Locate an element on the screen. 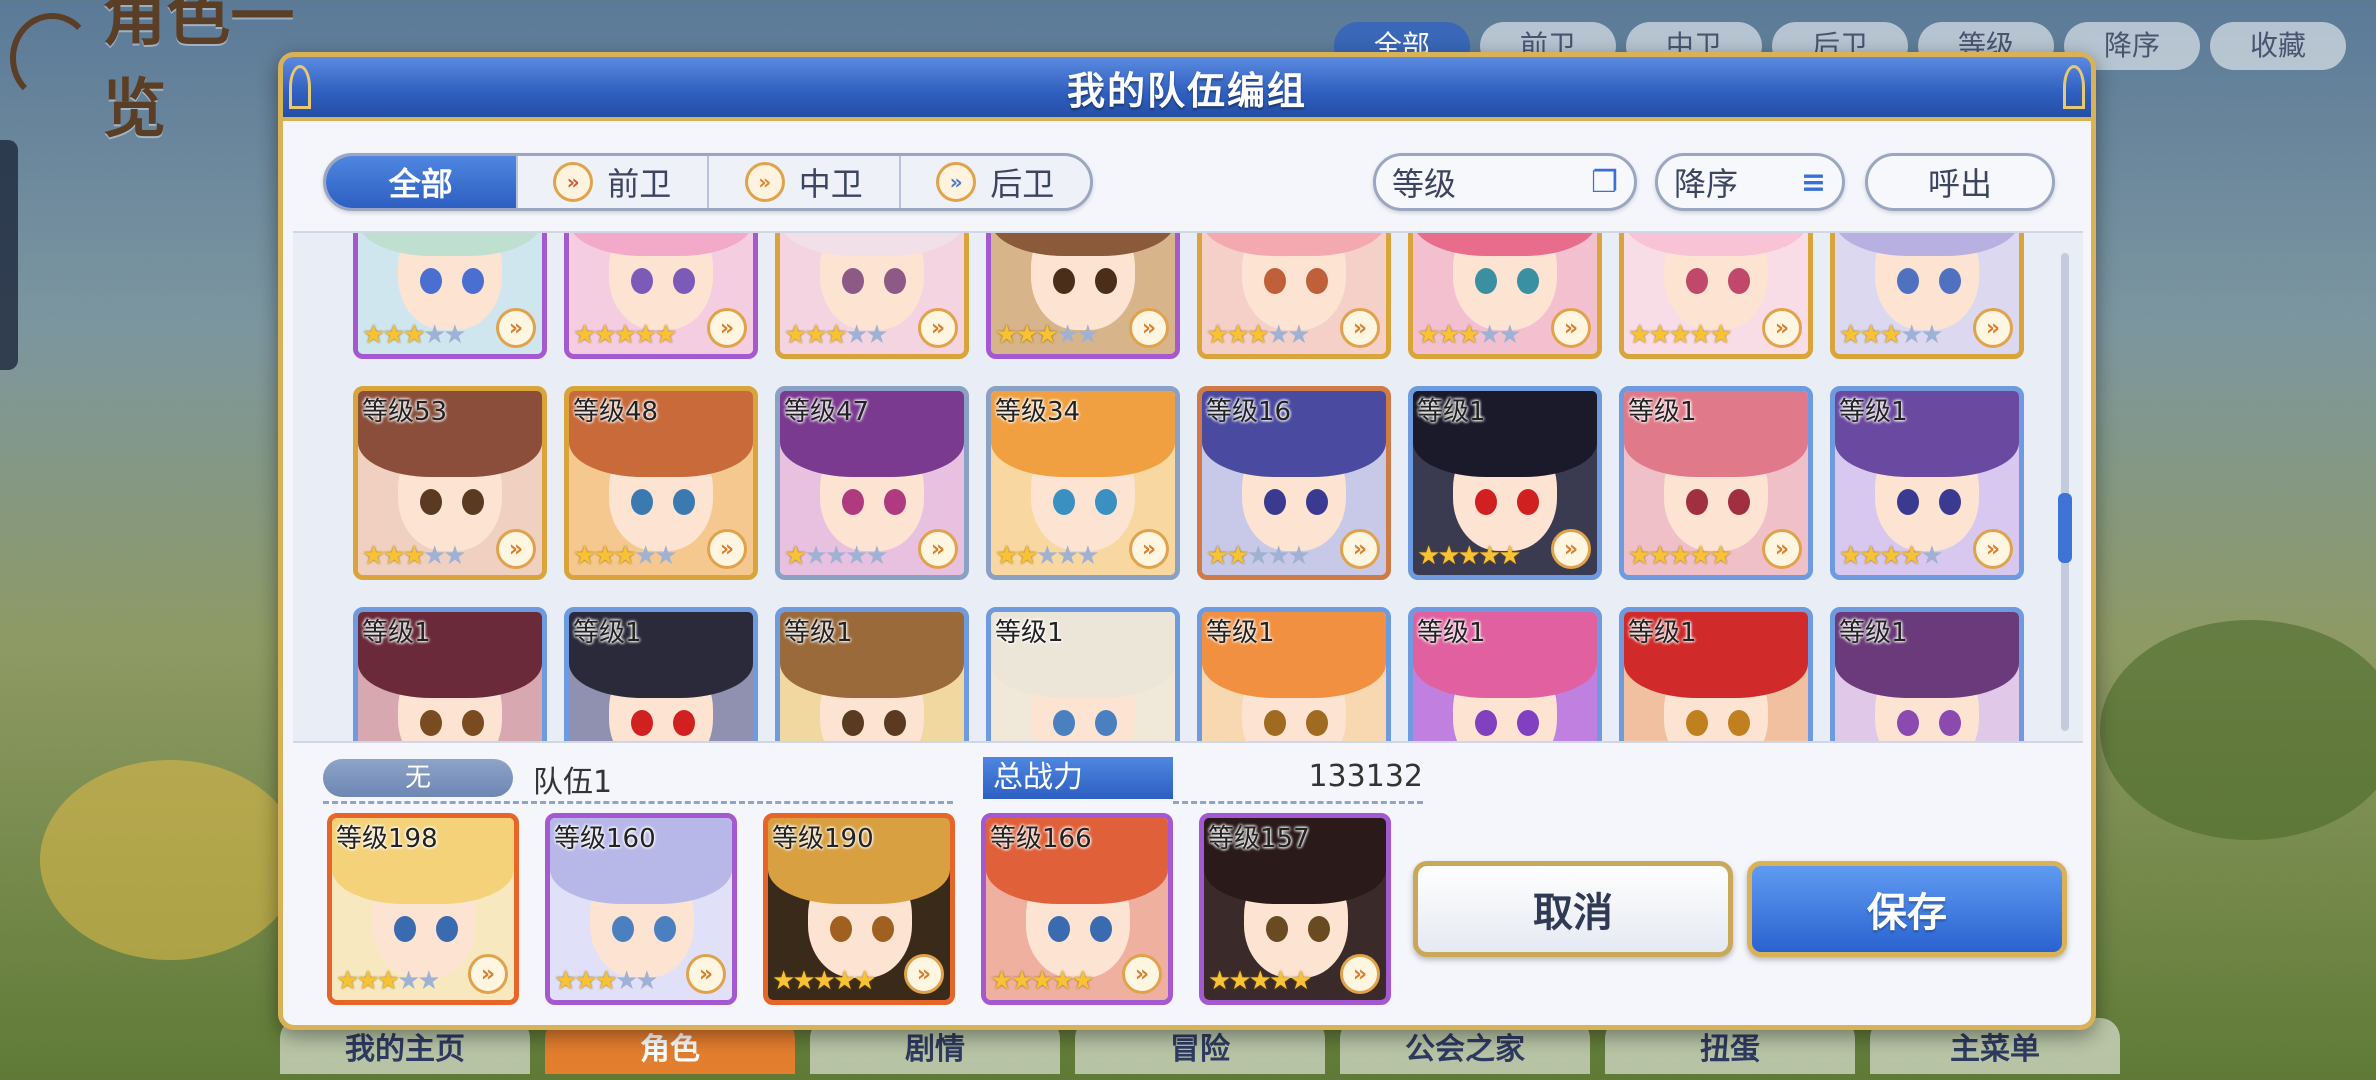  back-role-icon: » is located at coordinates (956, 182).